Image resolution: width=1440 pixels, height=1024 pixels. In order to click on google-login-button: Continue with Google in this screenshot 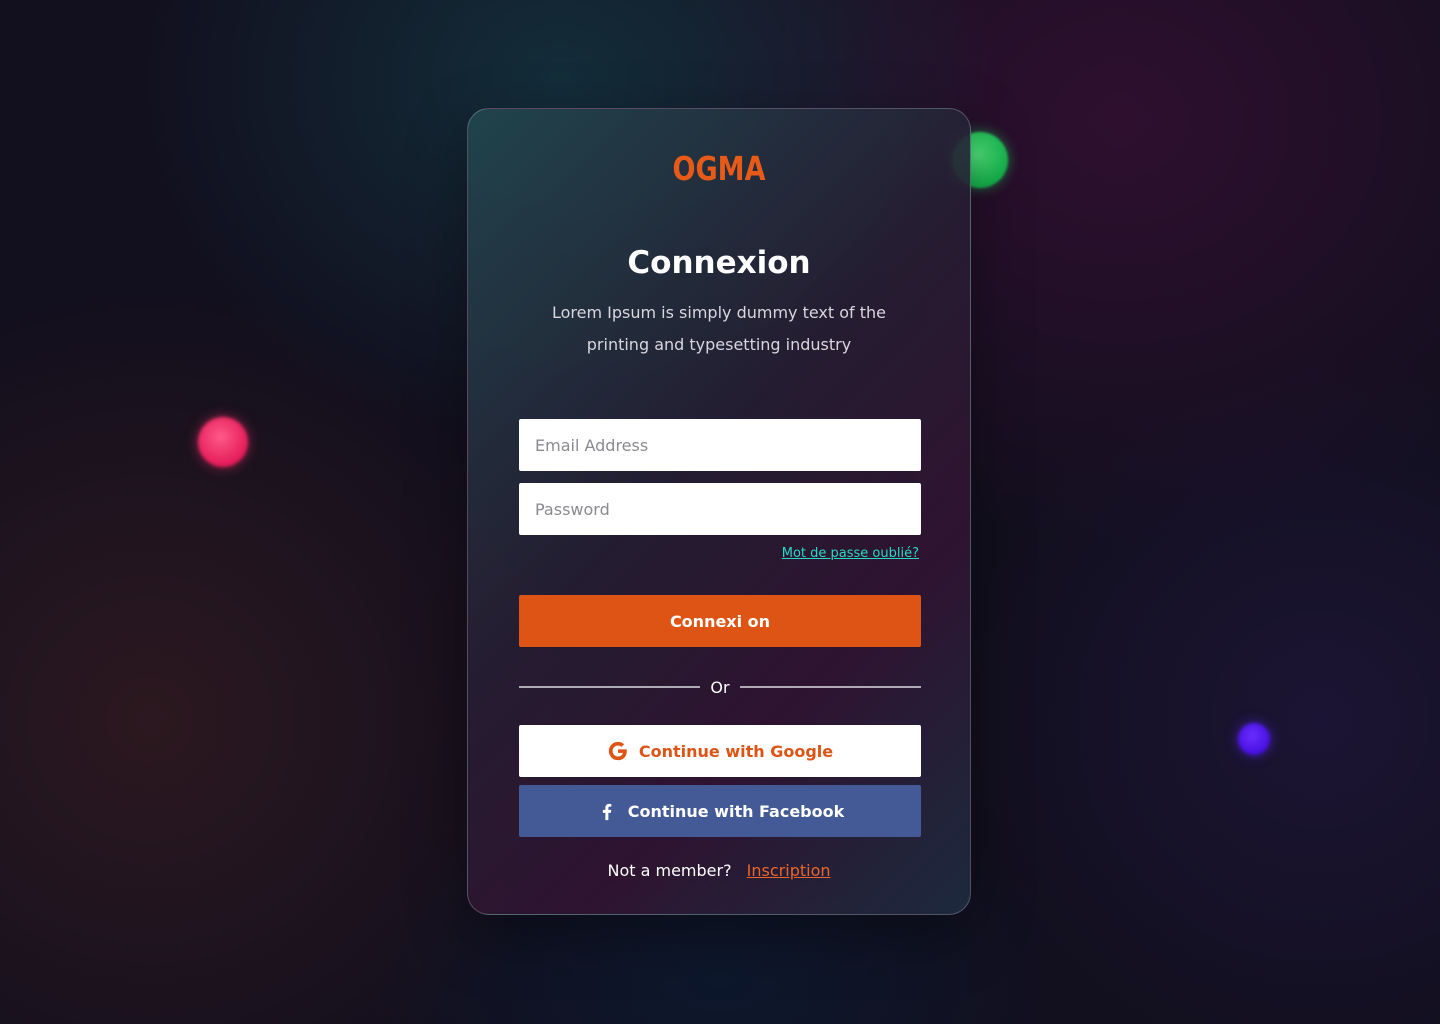, I will do `click(720, 751)`.